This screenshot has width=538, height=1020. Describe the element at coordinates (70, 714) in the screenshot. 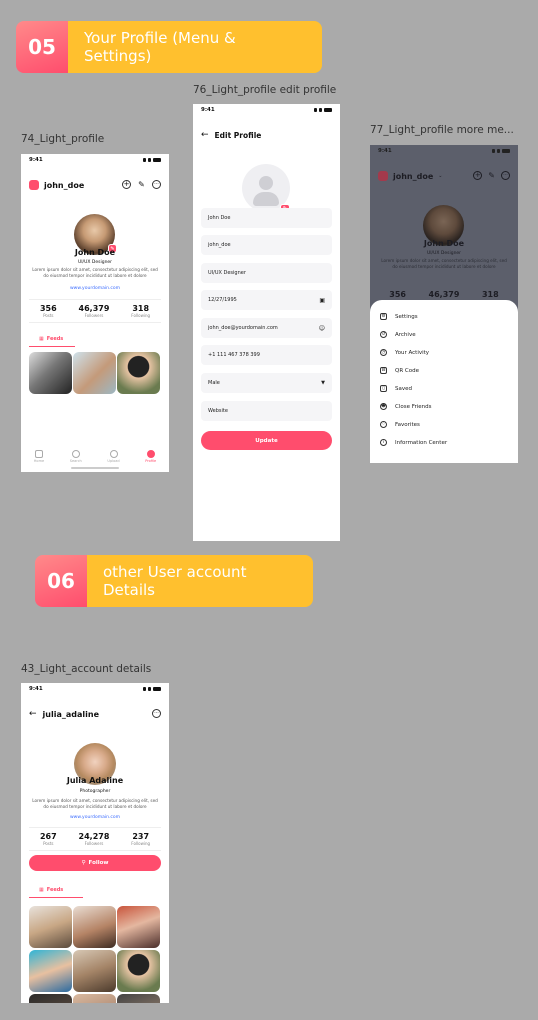

I see `account-username: julia_adaline` at that location.